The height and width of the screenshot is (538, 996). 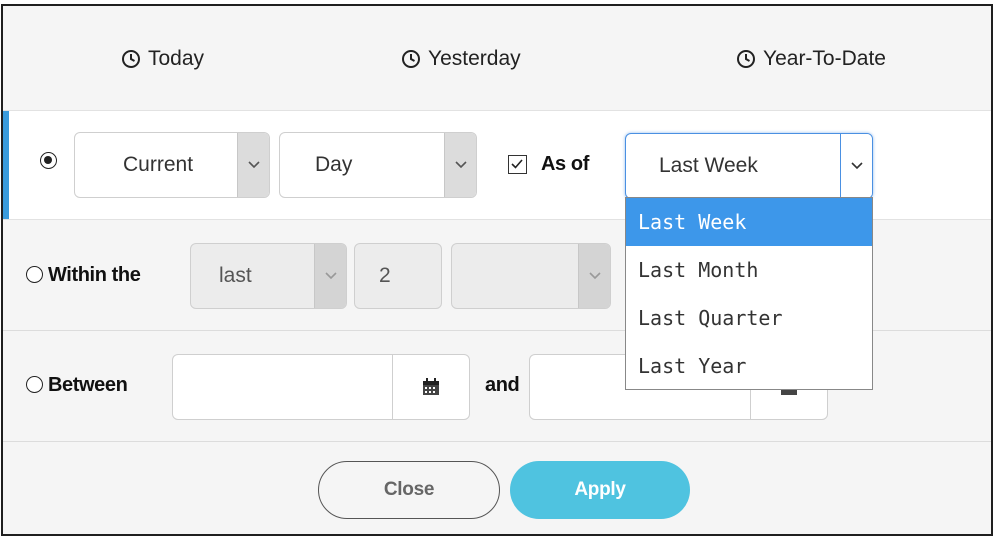 What do you see at coordinates (409, 490) in the screenshot?
I see `close-button: Close` at bounding box center [409, 490].